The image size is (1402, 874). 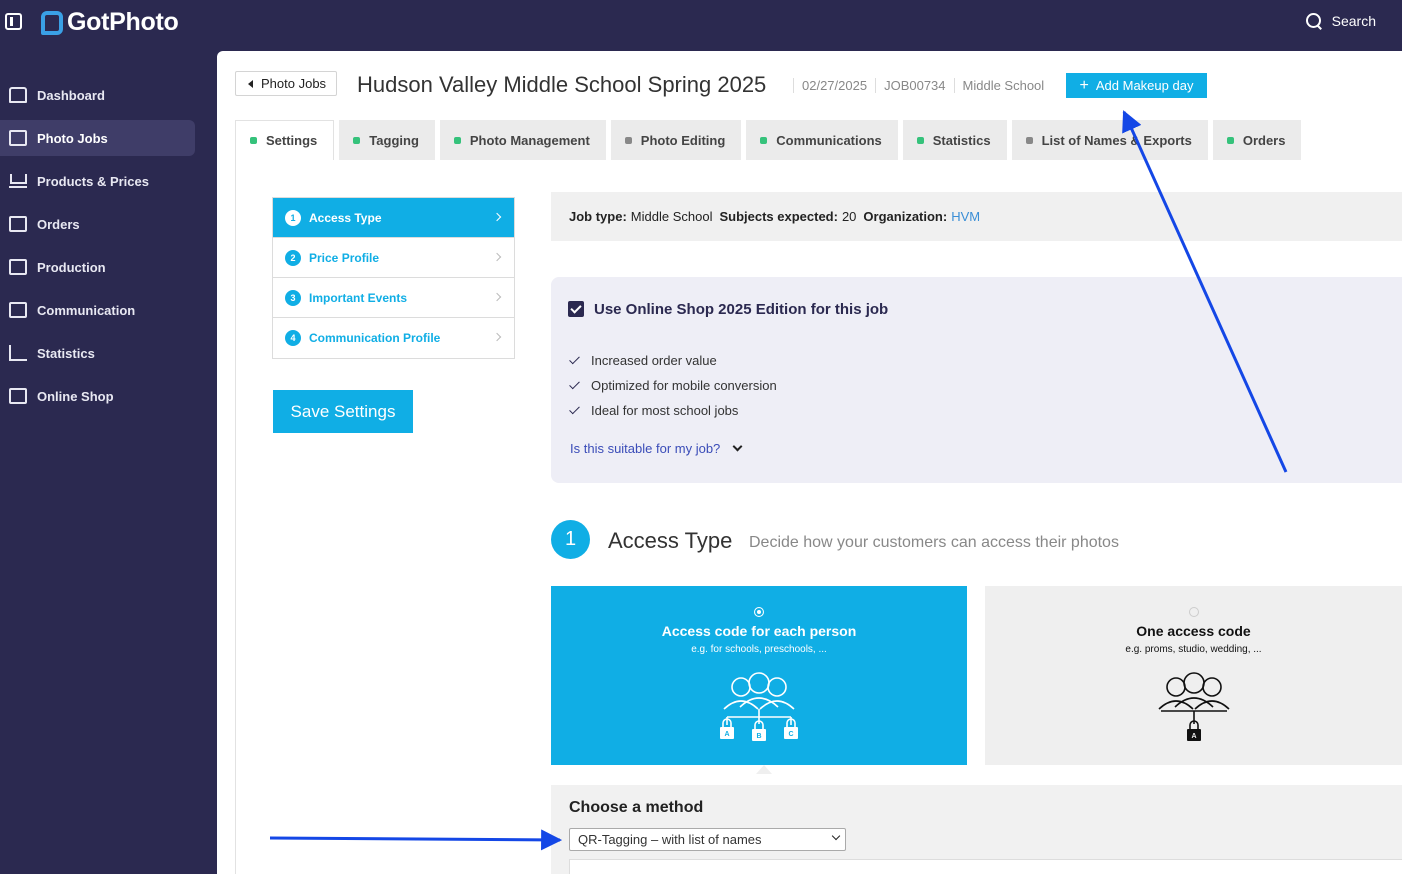 I want to click on logo-text: GotPhoto, so click(x=123, y=22).